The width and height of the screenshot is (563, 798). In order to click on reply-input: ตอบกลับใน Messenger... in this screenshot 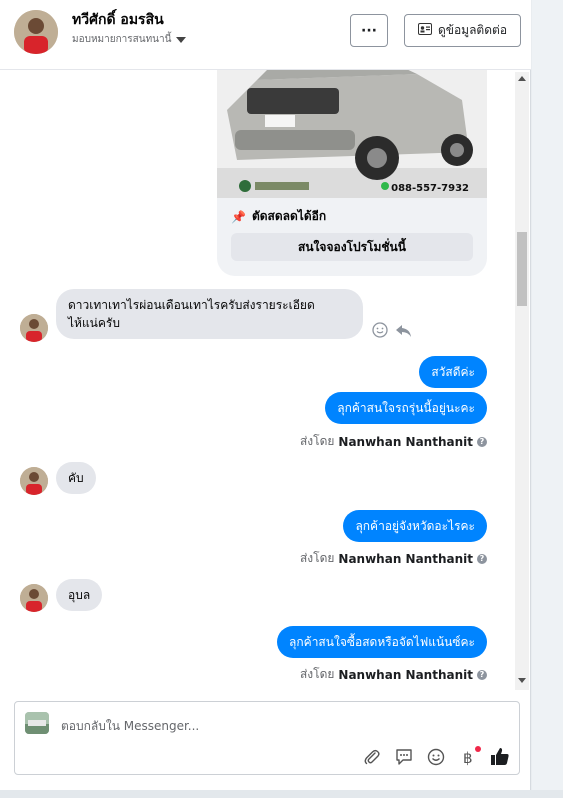, I will do `click(130, 726)`.